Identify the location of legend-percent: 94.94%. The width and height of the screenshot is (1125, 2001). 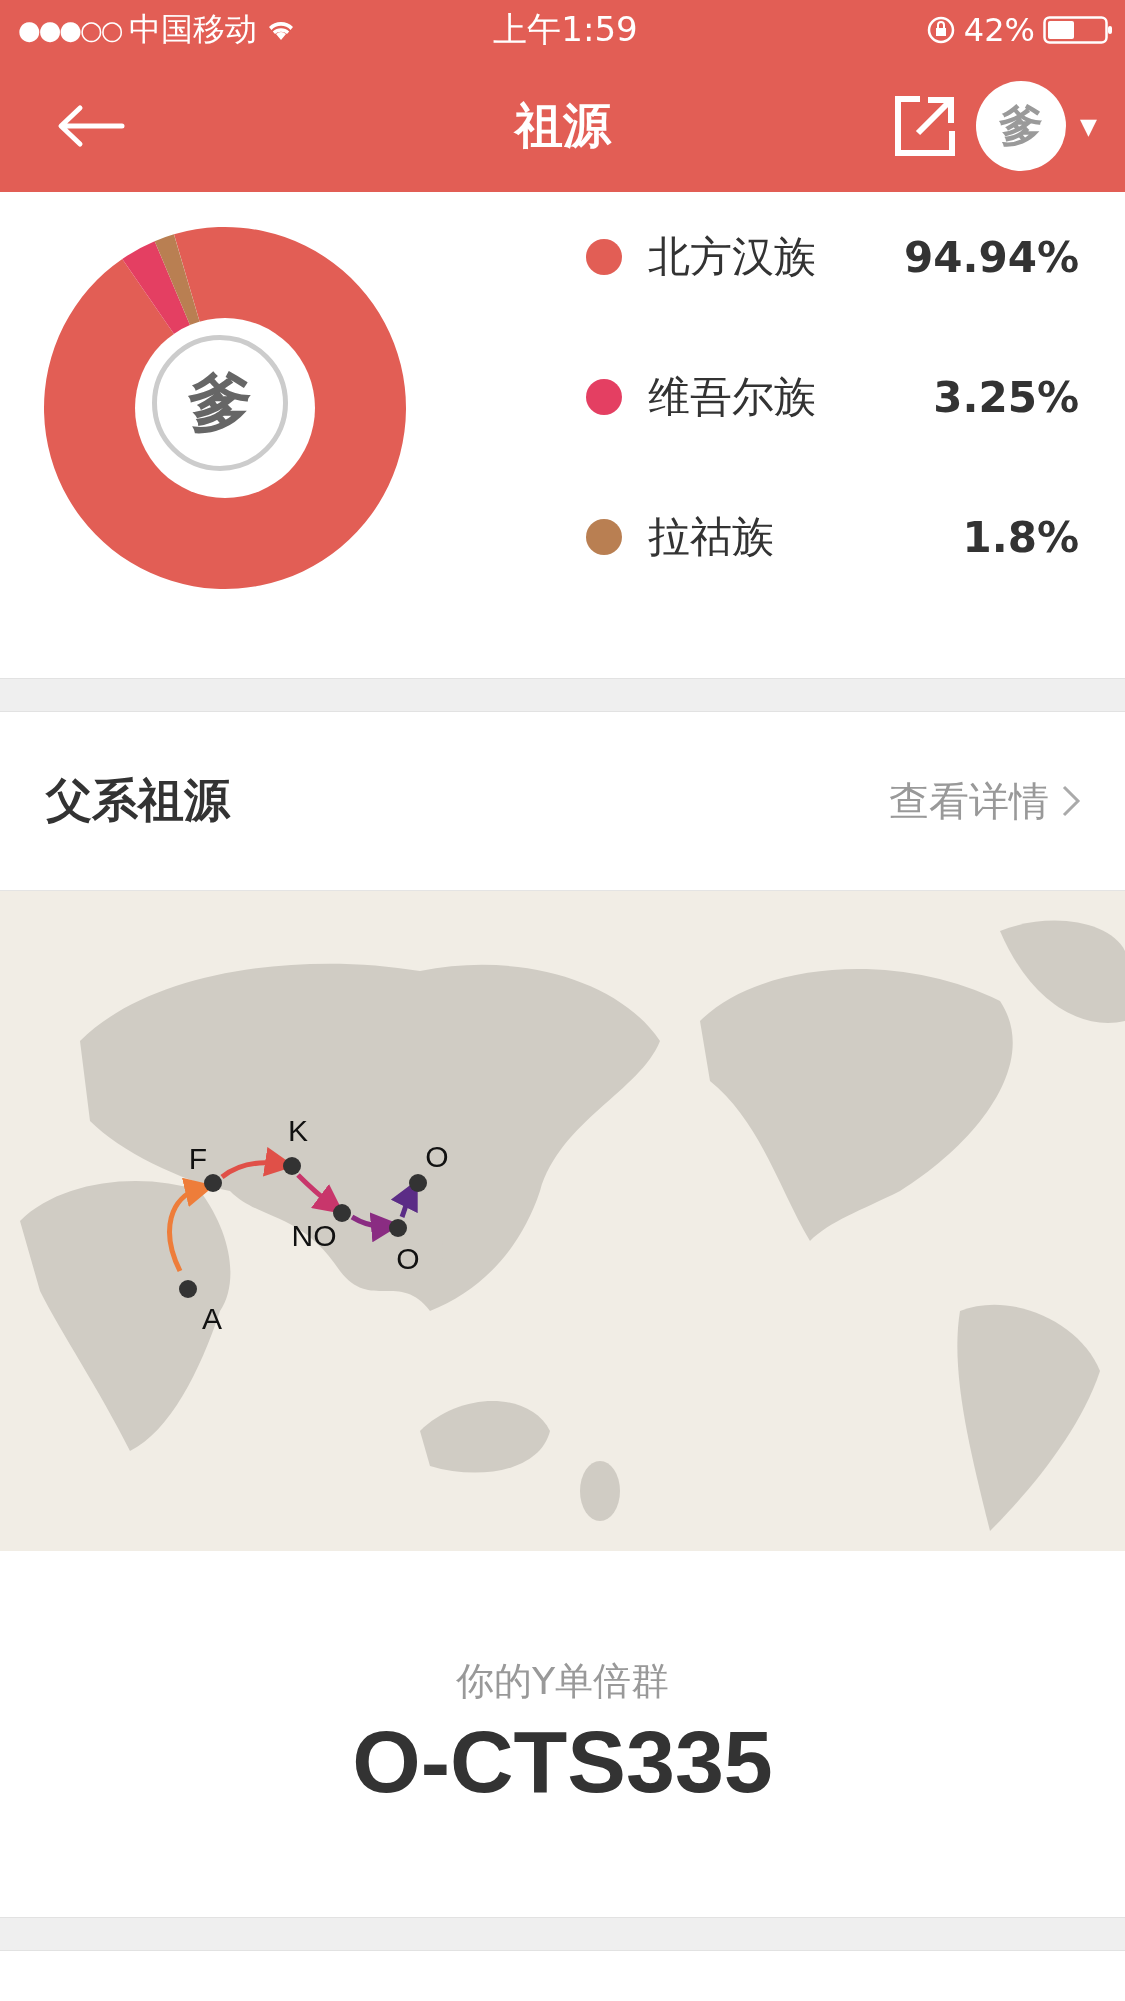
(991, 257).